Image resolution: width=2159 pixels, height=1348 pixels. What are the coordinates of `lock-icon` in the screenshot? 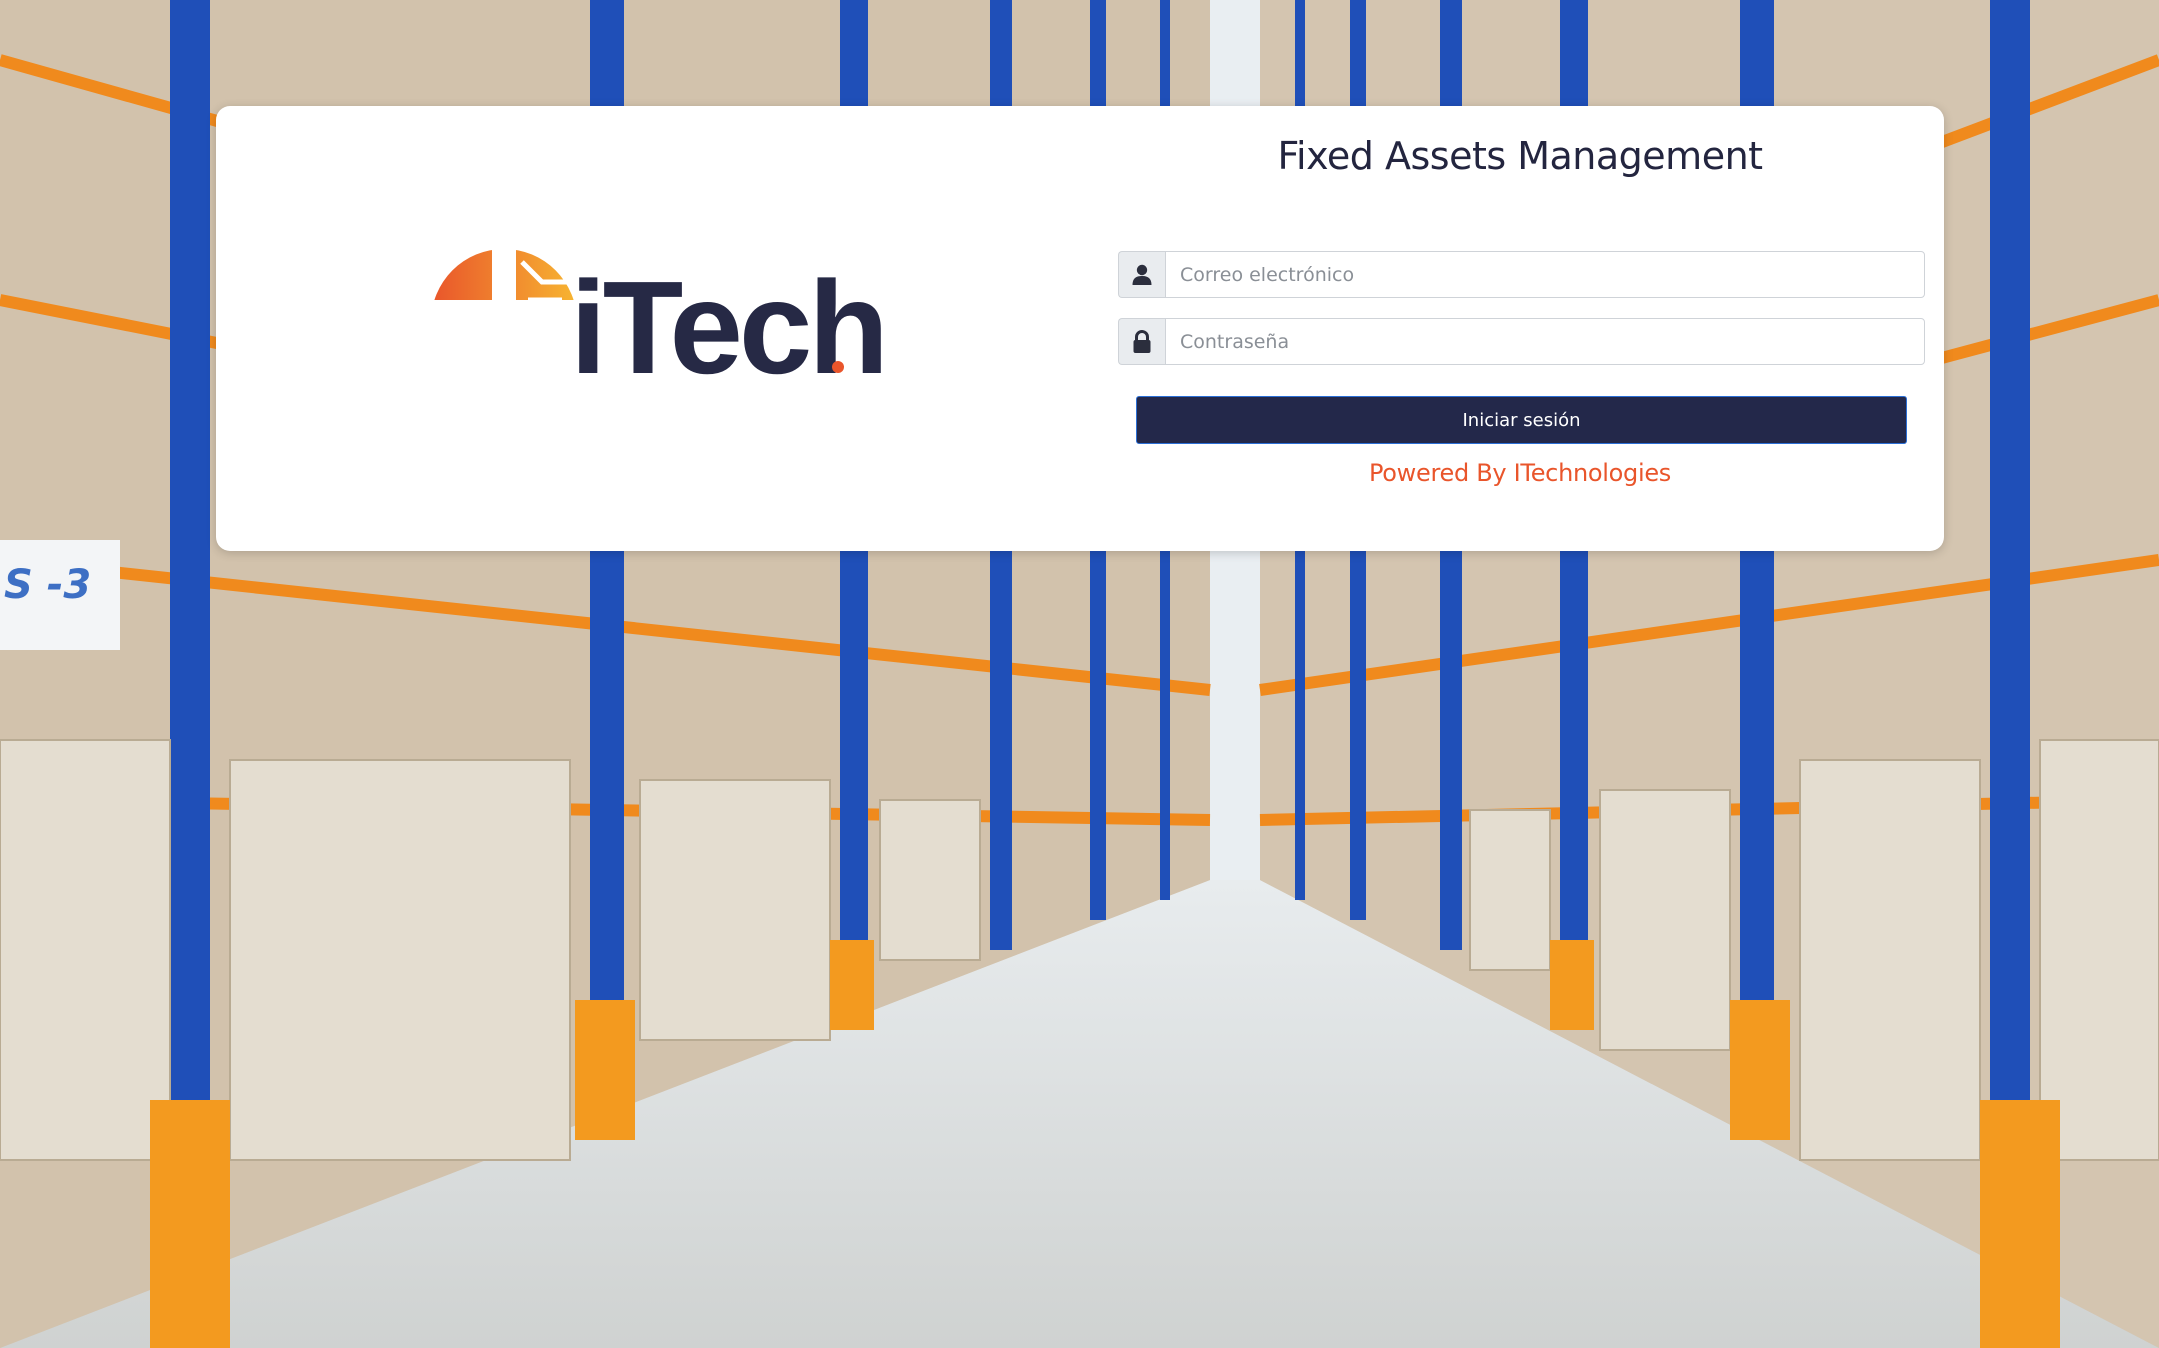 It's located at (1142, 341).